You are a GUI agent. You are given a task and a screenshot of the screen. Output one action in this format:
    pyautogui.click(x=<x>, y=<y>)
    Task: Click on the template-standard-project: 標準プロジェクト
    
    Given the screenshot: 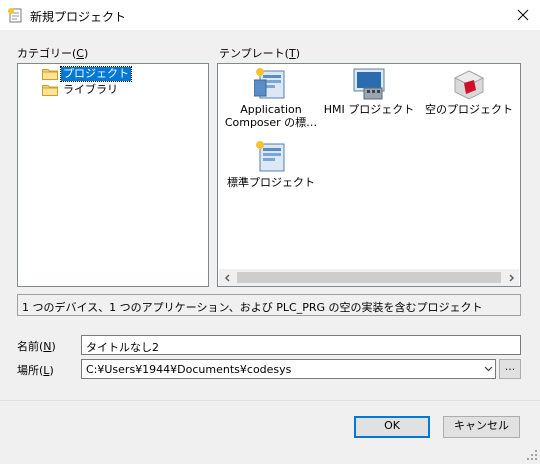 What is the action you would take?
    pyautogui.click(x=271, y=165)
    